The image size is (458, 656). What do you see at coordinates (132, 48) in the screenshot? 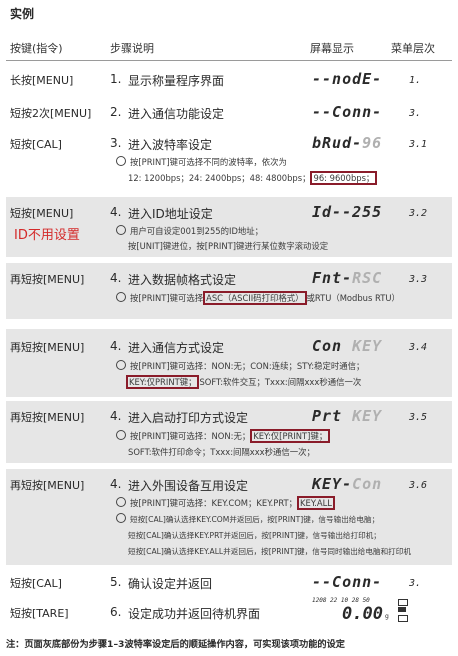
I see `header-steps: 步骤说明` at bounding box center [132, 48].